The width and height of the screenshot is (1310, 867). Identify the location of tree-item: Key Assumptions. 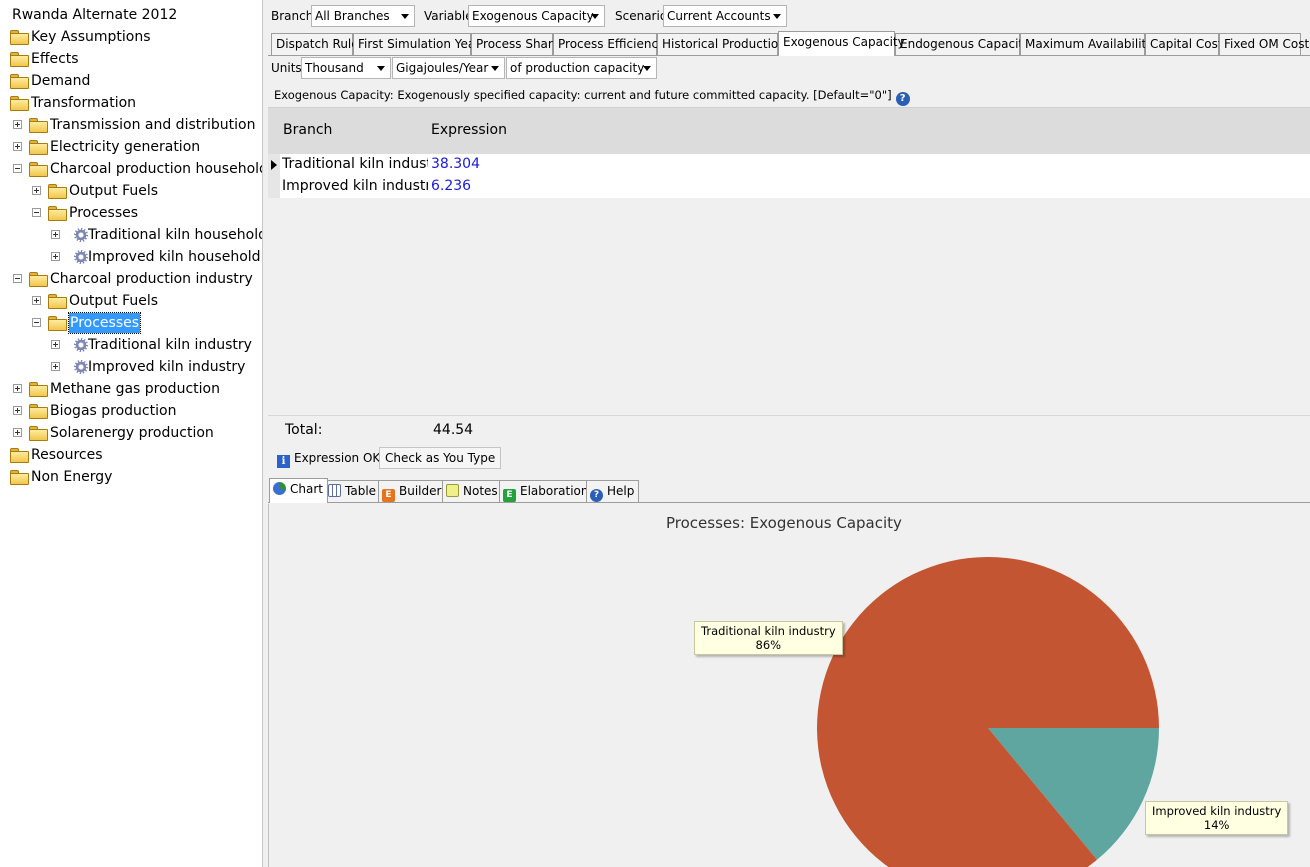
(131, 37).